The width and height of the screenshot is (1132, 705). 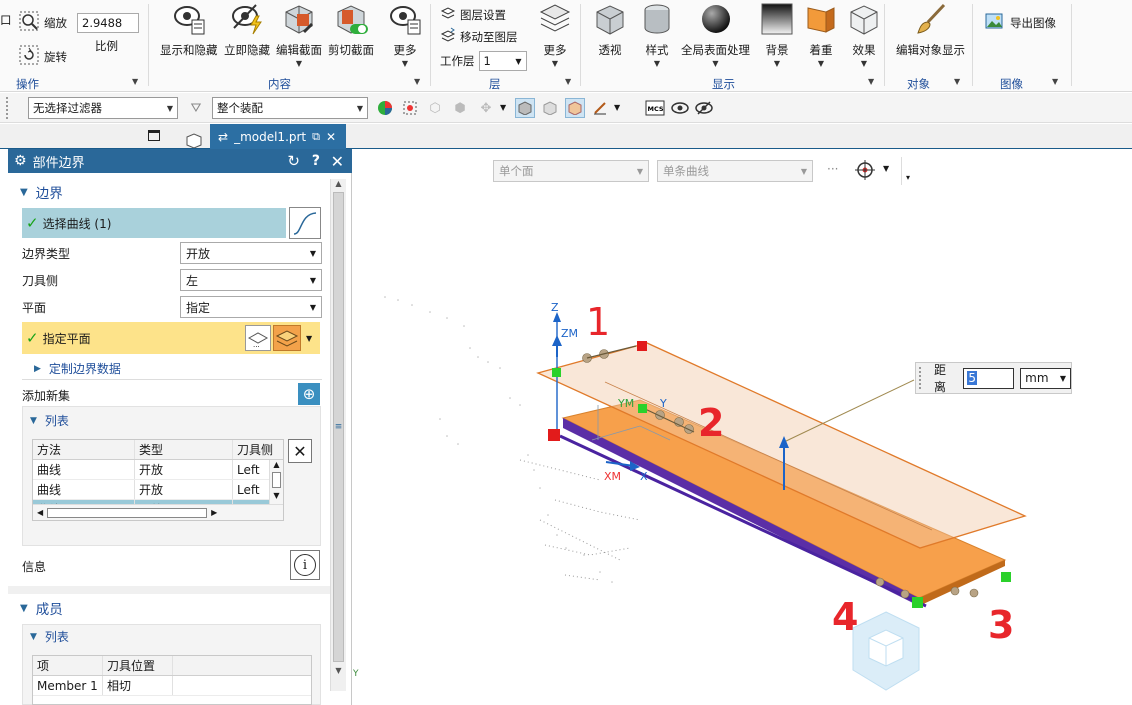 What do you see at coordinates (715, 35) in the screenshot?
I see `global-shading-button: 全局表面处理 ▼` at bounding box center [715, 35].